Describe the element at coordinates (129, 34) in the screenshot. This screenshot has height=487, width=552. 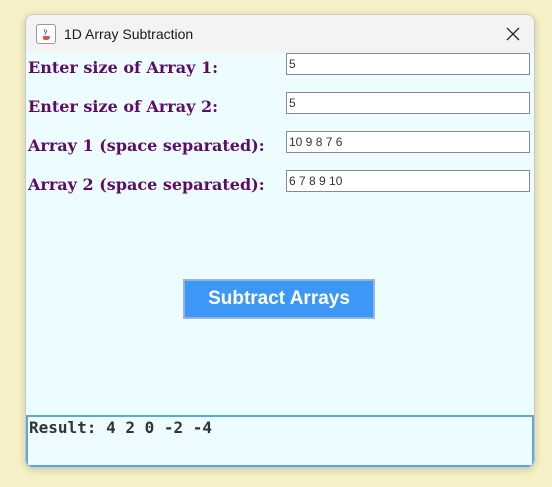
I see `window-title: 1D Array Subtraction` at that location.